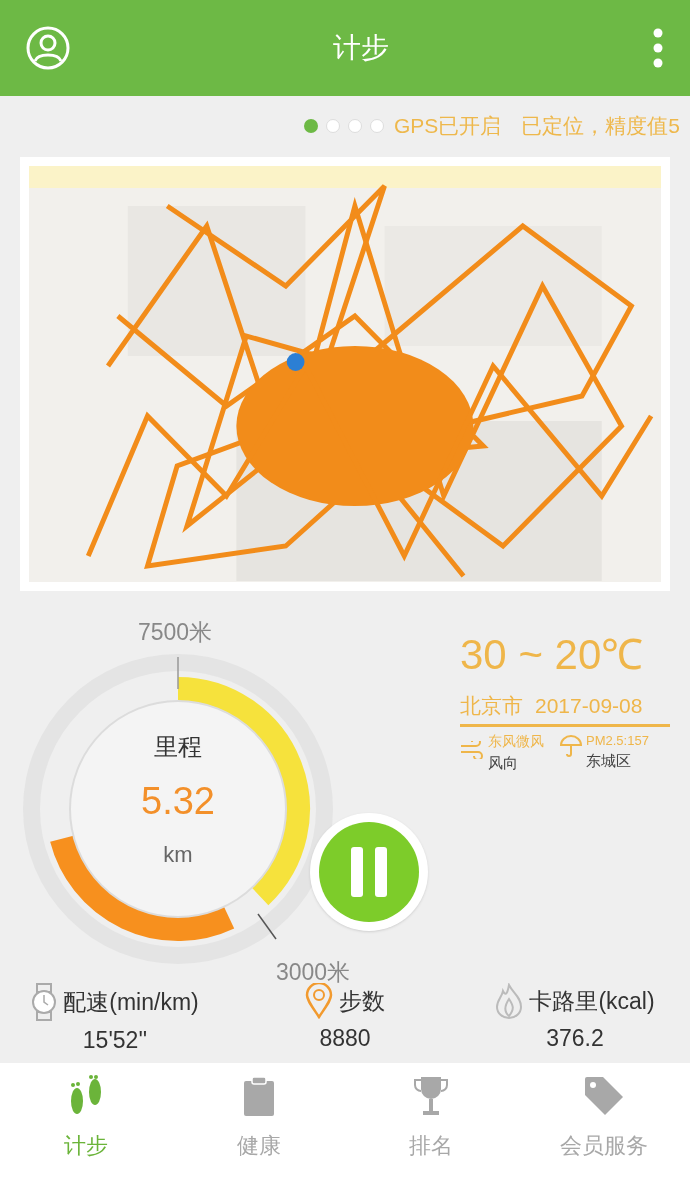 This screenshot has height=1192, width=690. What do you see at coordinates (431, 1096) in the screenshot?
I see `trophy-icon` at bounding box center [431, 1096].